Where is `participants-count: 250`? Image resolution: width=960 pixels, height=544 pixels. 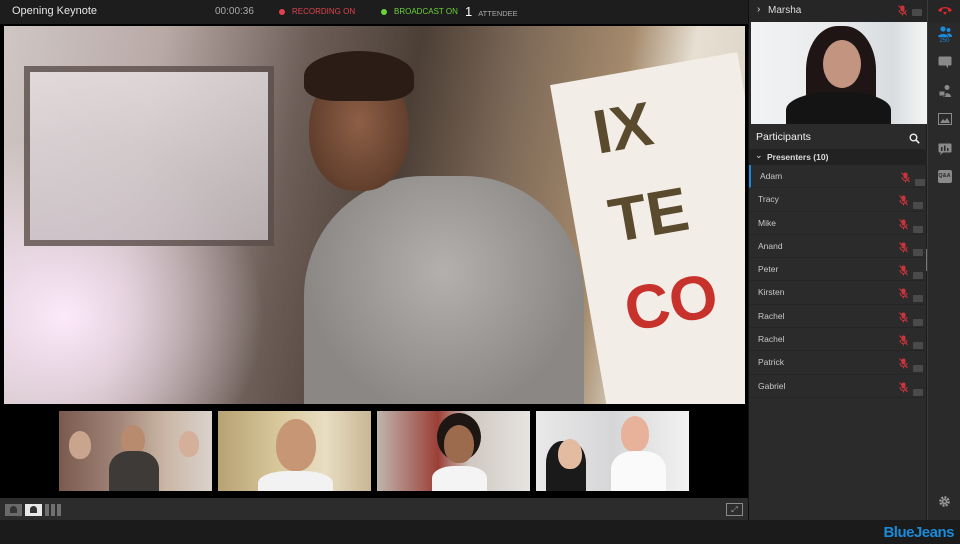
participants-count: 250 is located at coordinates (944, 41).